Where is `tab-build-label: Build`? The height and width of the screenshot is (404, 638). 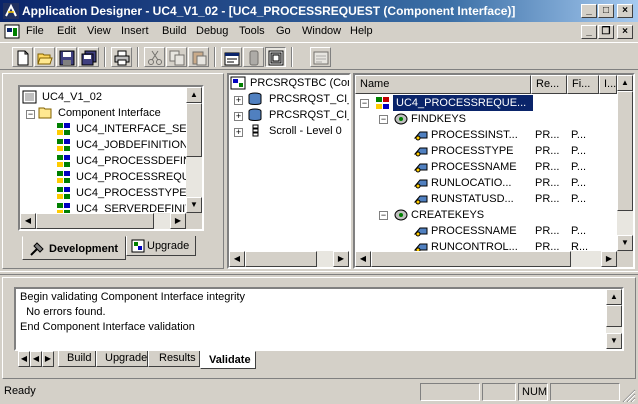 tab-build-label: Build is located at coordinates (79, 358).